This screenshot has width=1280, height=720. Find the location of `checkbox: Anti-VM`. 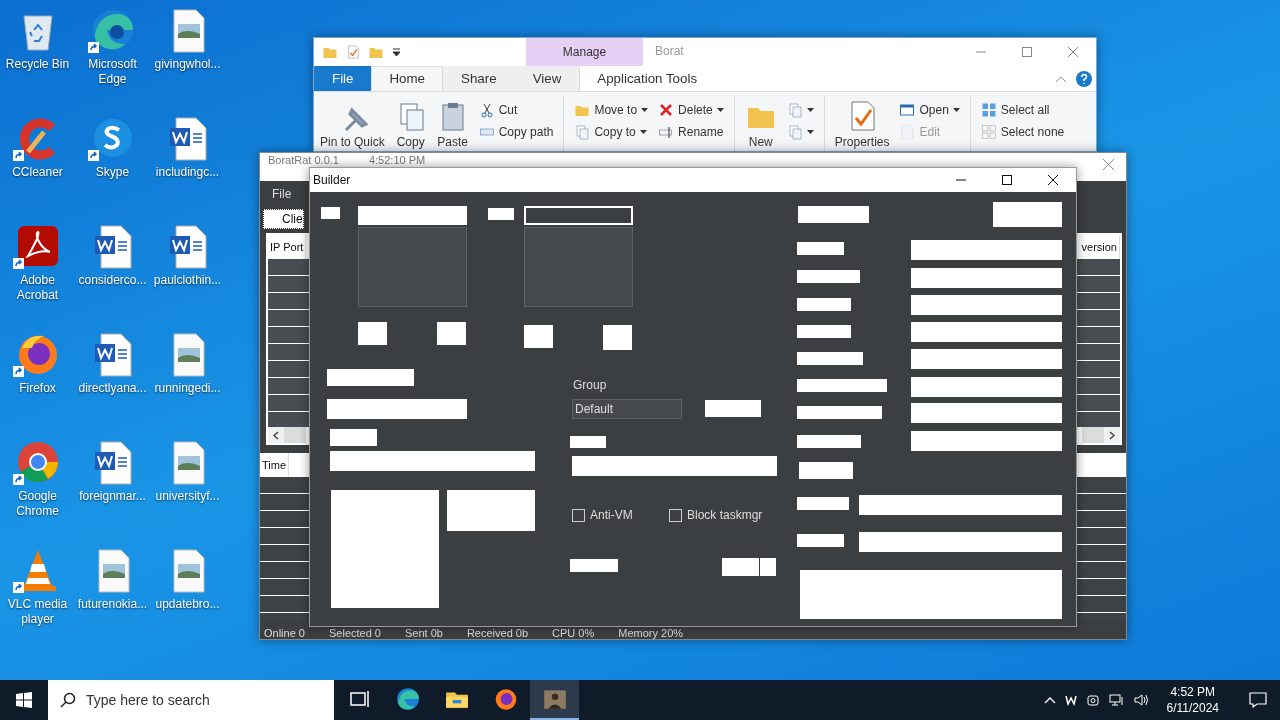

checkbox: Anti-VM is located at coordinates (602, 515).